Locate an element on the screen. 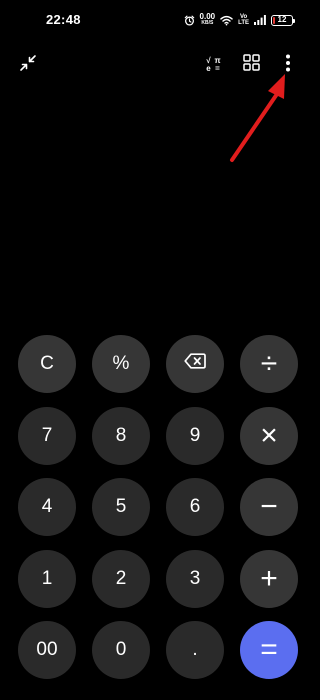 The image size is (320, 700). digit-3-button: 3 is located at coordinates (195, 578).